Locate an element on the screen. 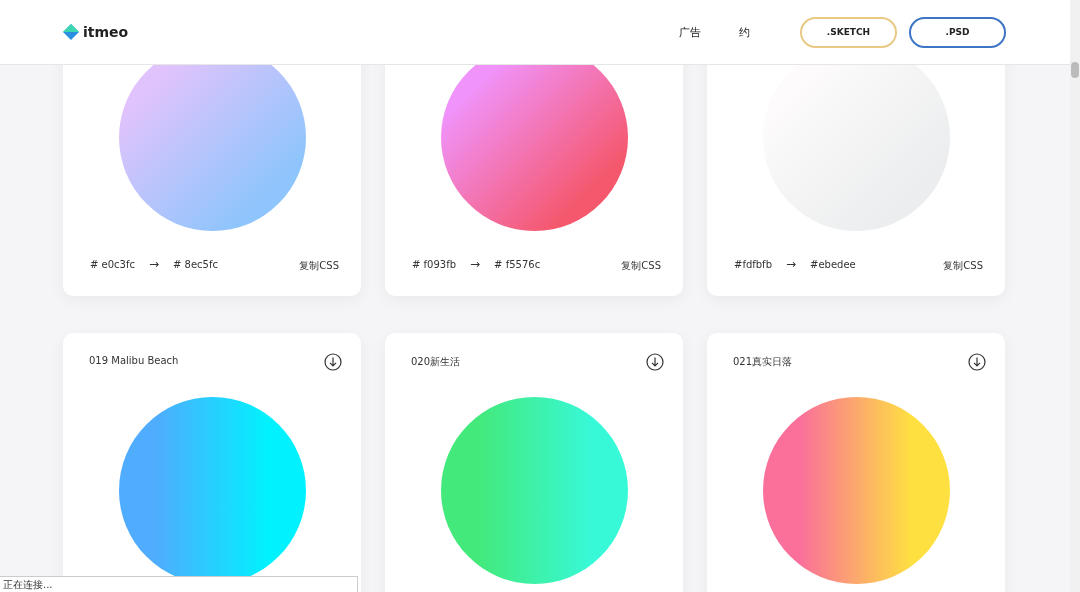 The height and width of the screenshot is (592, 1080). gradient-title: 019 Malibu Beach is located at coordinates (134, 360).